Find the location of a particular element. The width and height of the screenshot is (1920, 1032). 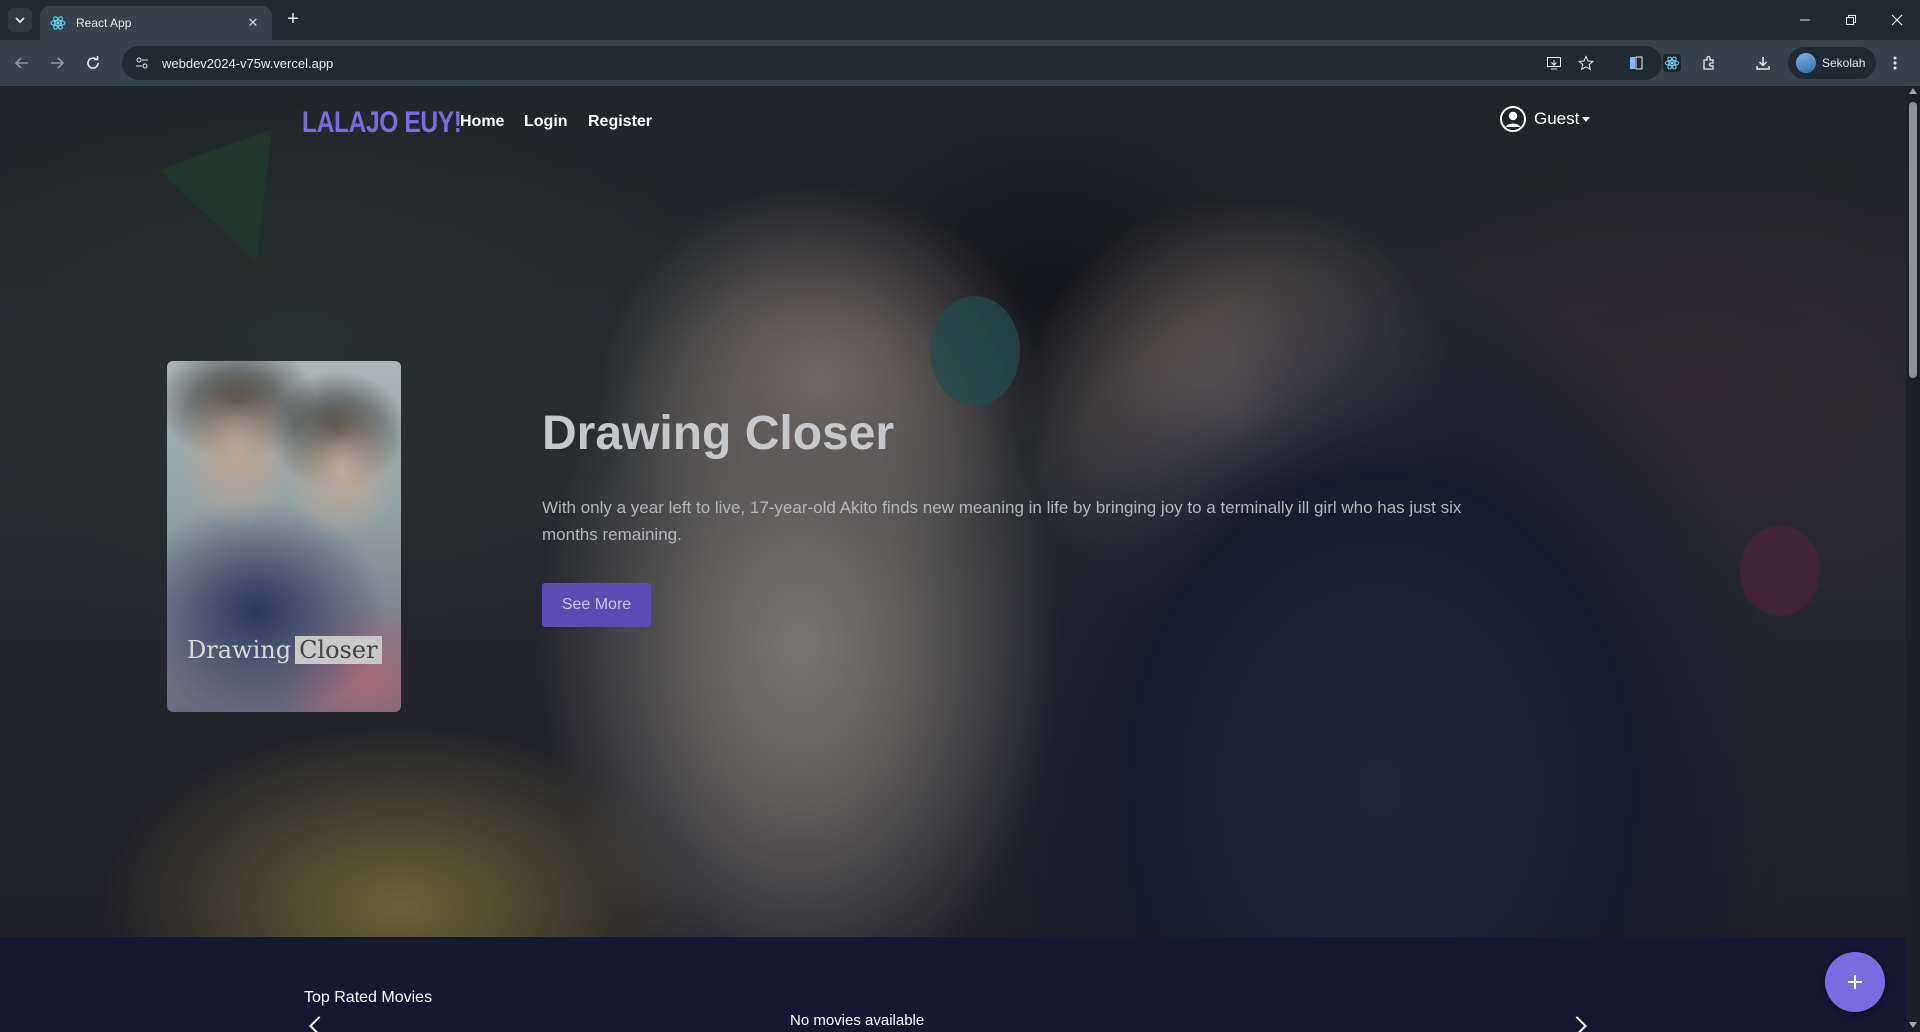

add-button is located at coordinates (1855, 982).